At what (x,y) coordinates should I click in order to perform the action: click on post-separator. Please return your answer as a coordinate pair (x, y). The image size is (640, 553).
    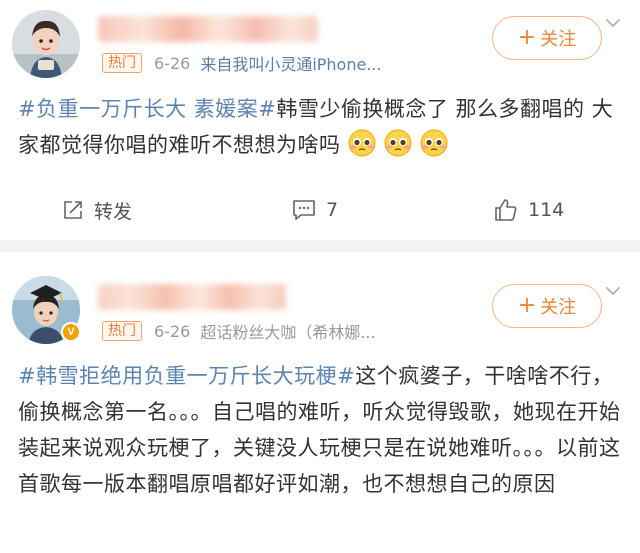
    Looking at the image, I should click on (320, 246).